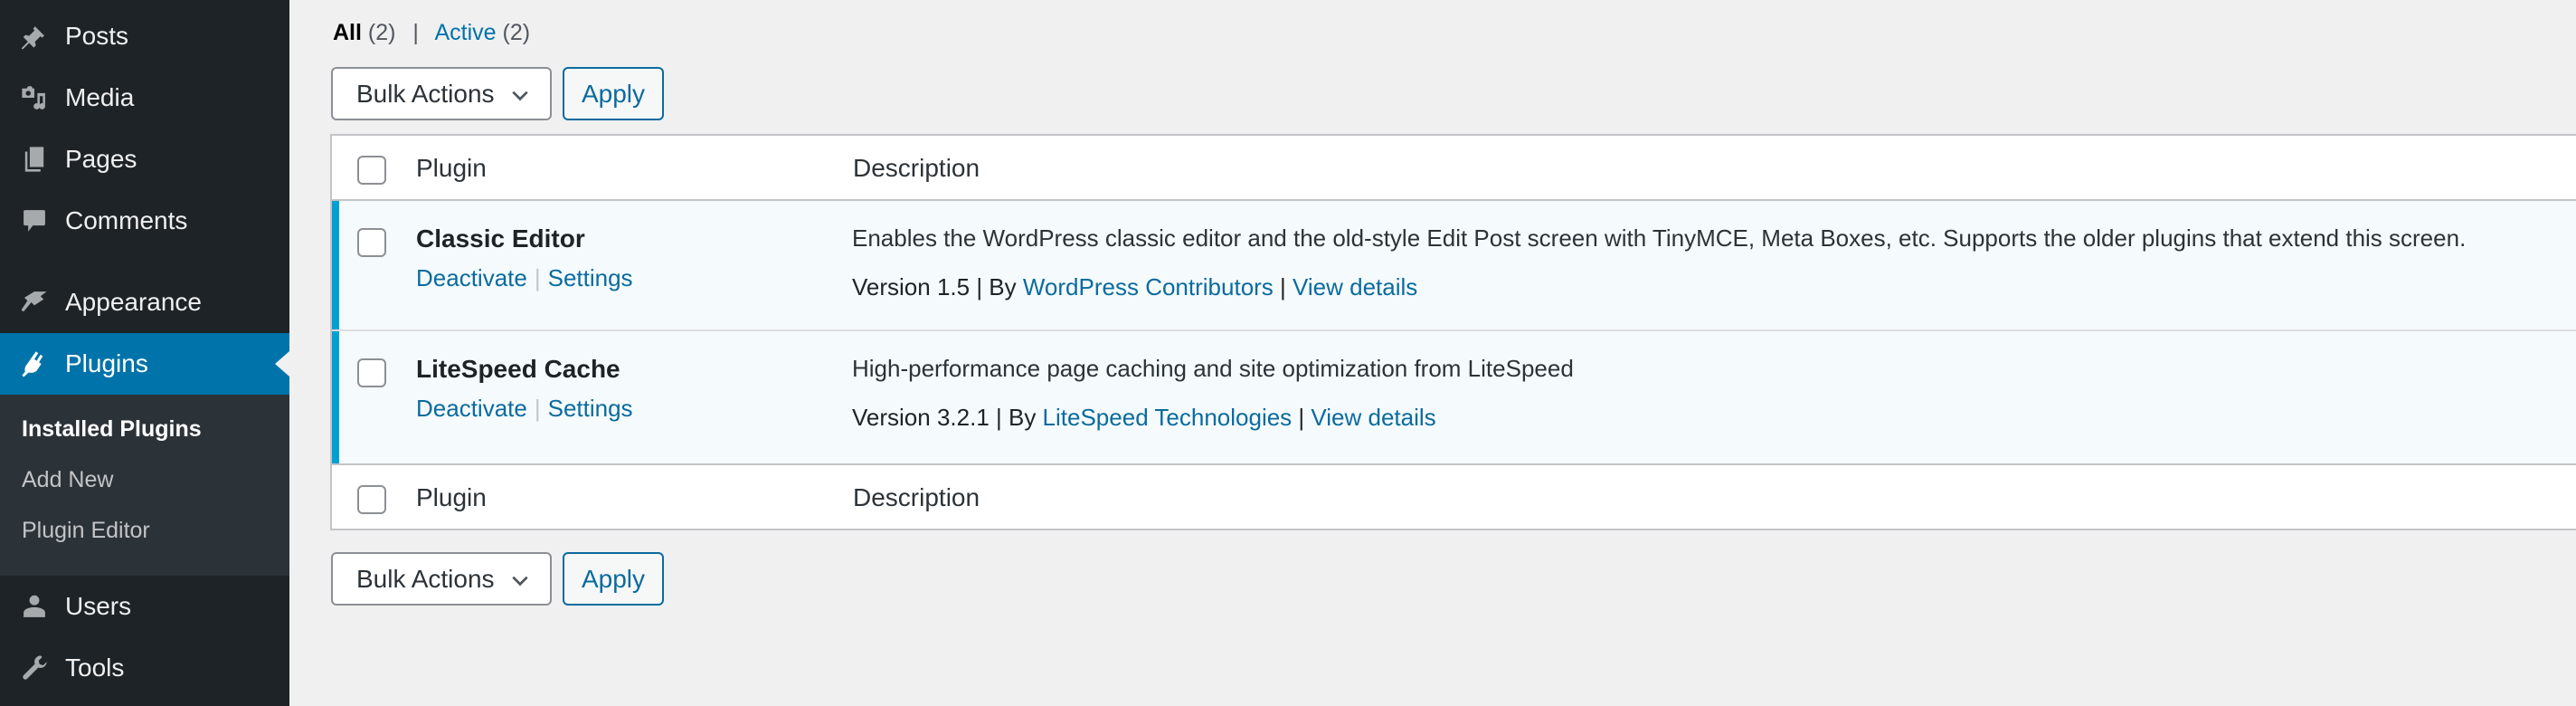  Describe the element at coordinates (144, 159) in the screenshot. I see `sidebar-item-pages: Pages` at that location.